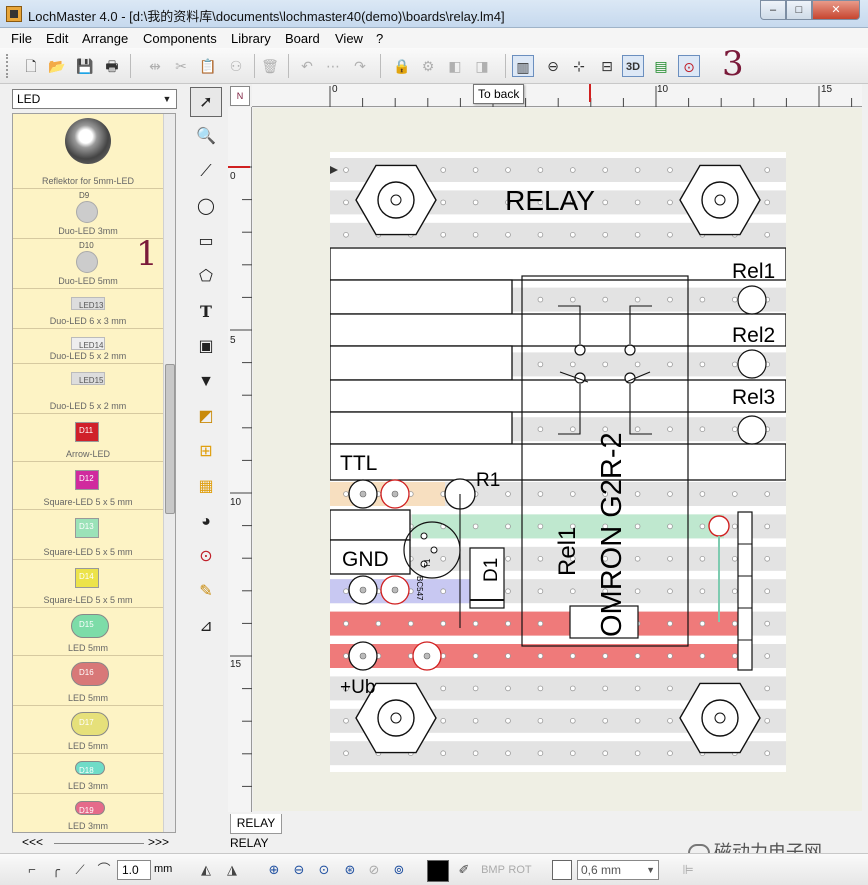 This screenshot has height=885, width=868. I want to click on color-strips-icon: ▥, so click(523, 66).